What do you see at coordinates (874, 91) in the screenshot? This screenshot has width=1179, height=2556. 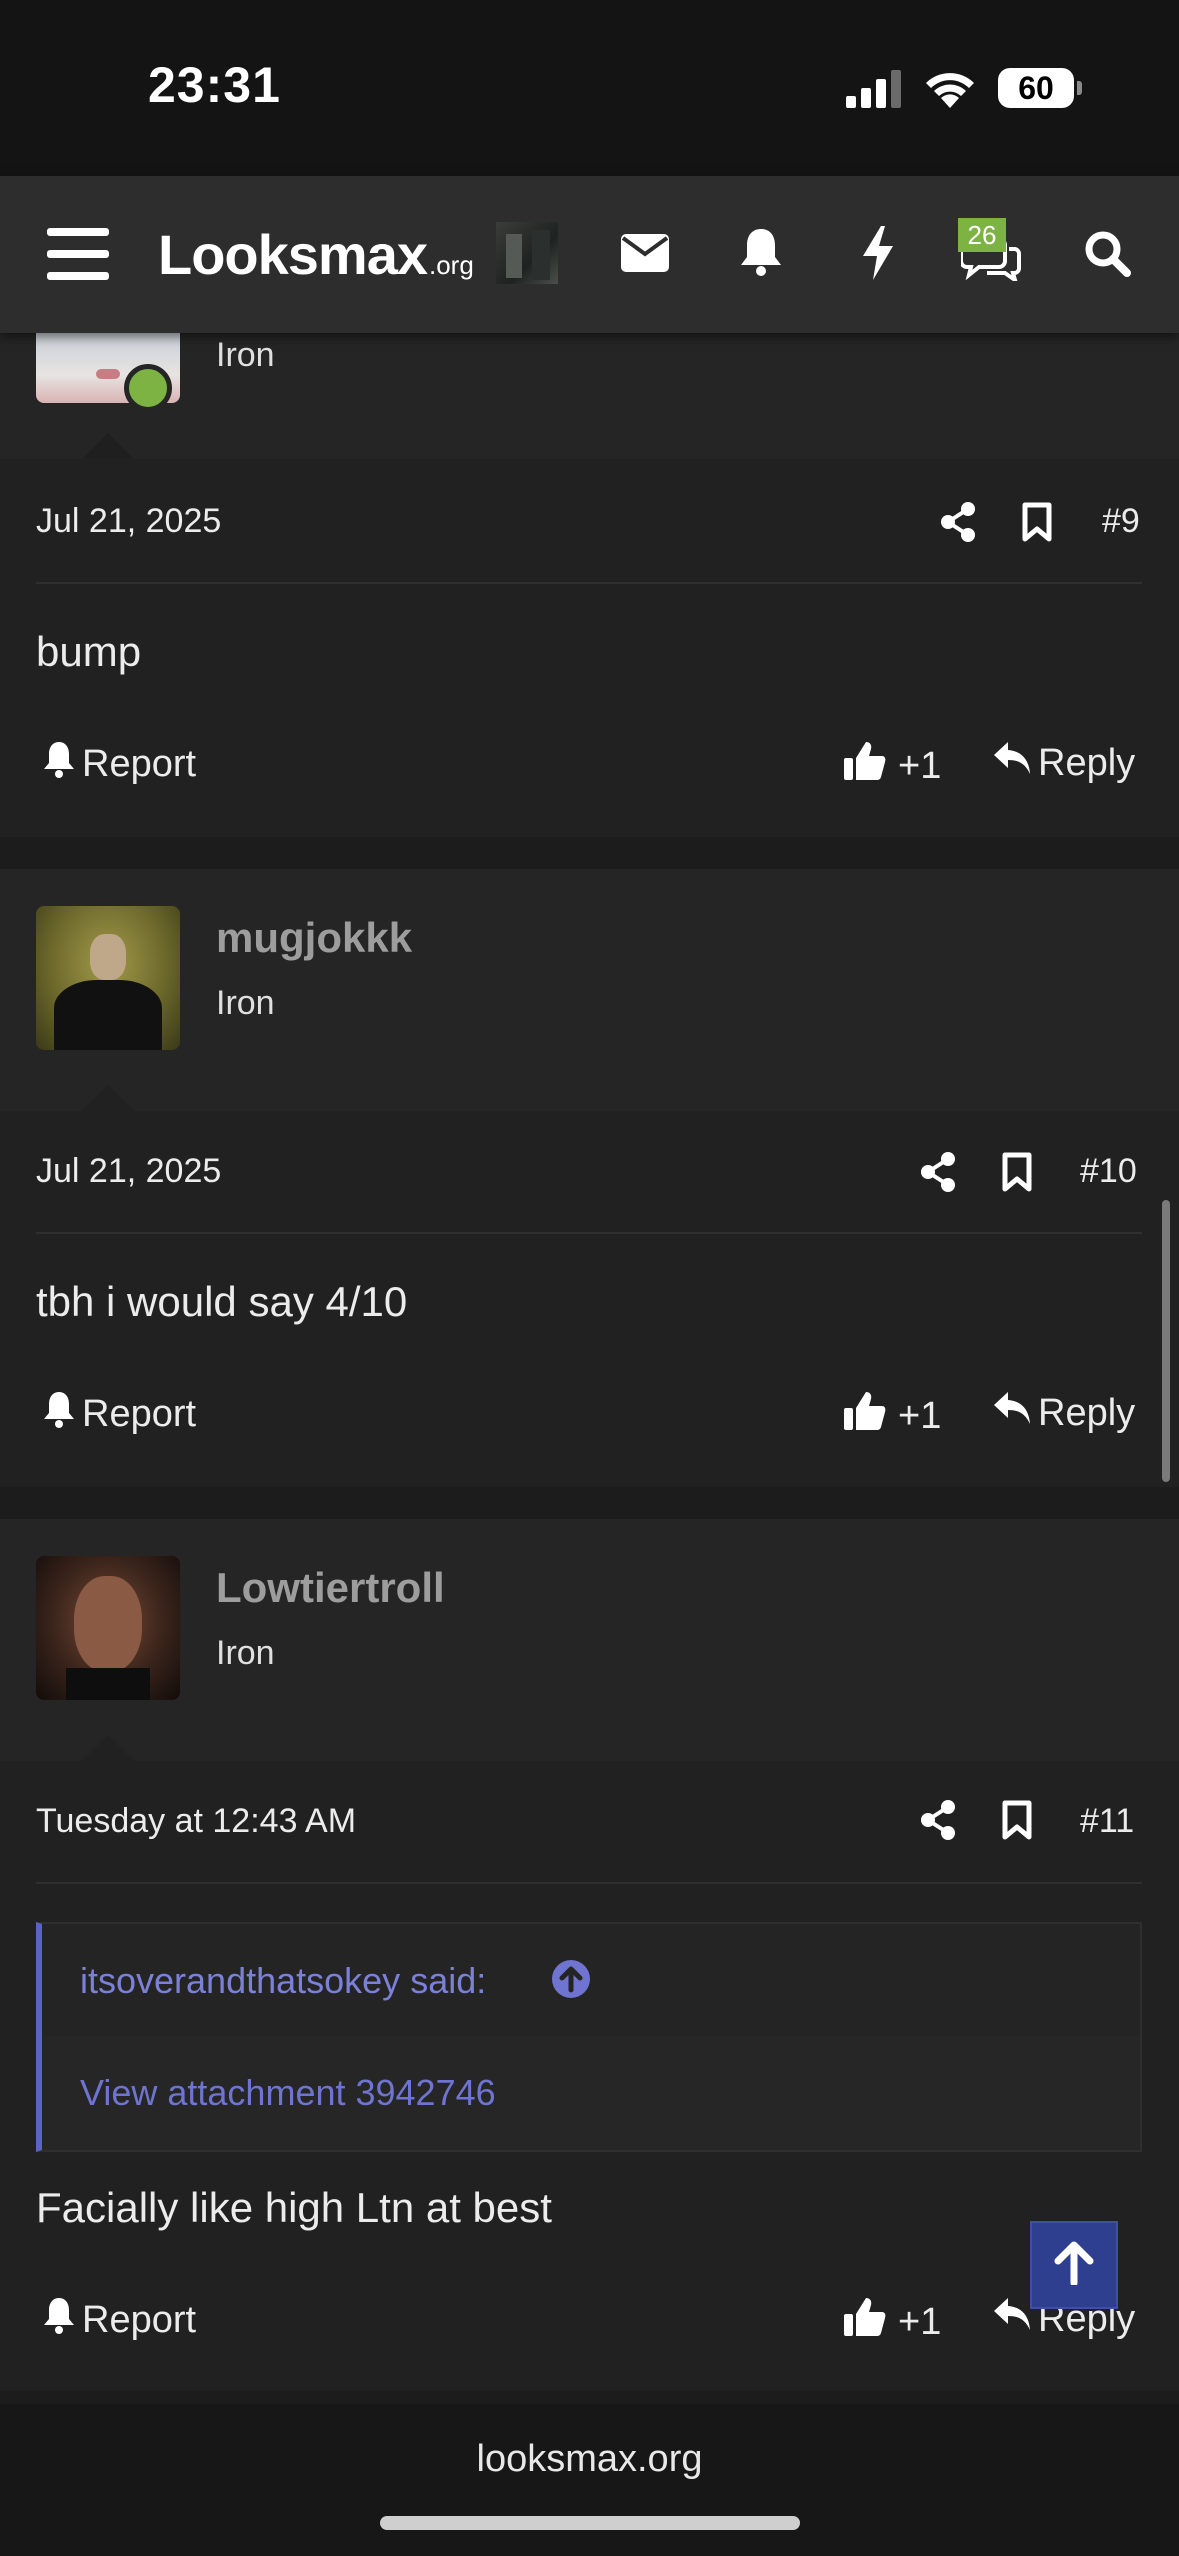 I see `signal-icon` at bounding box center [874, 91].